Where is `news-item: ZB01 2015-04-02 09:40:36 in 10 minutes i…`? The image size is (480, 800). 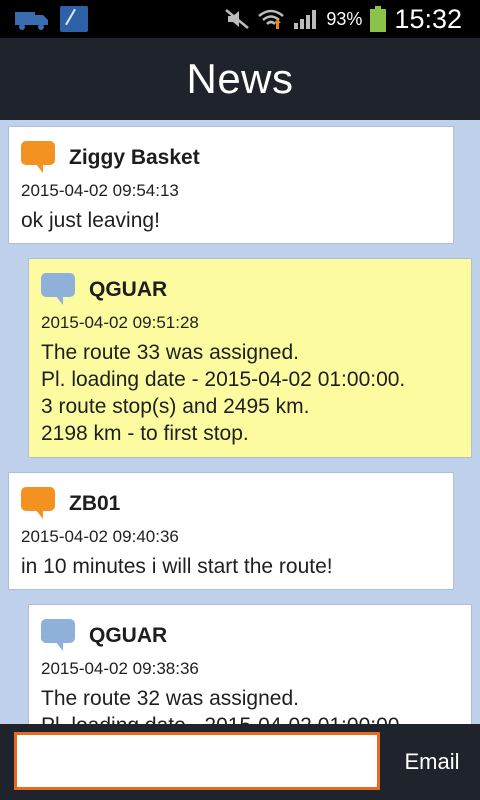 news-item: ZB01 2015-04-02 09:40:36 in 10 minutes i… is located at coordinates (231, 531).